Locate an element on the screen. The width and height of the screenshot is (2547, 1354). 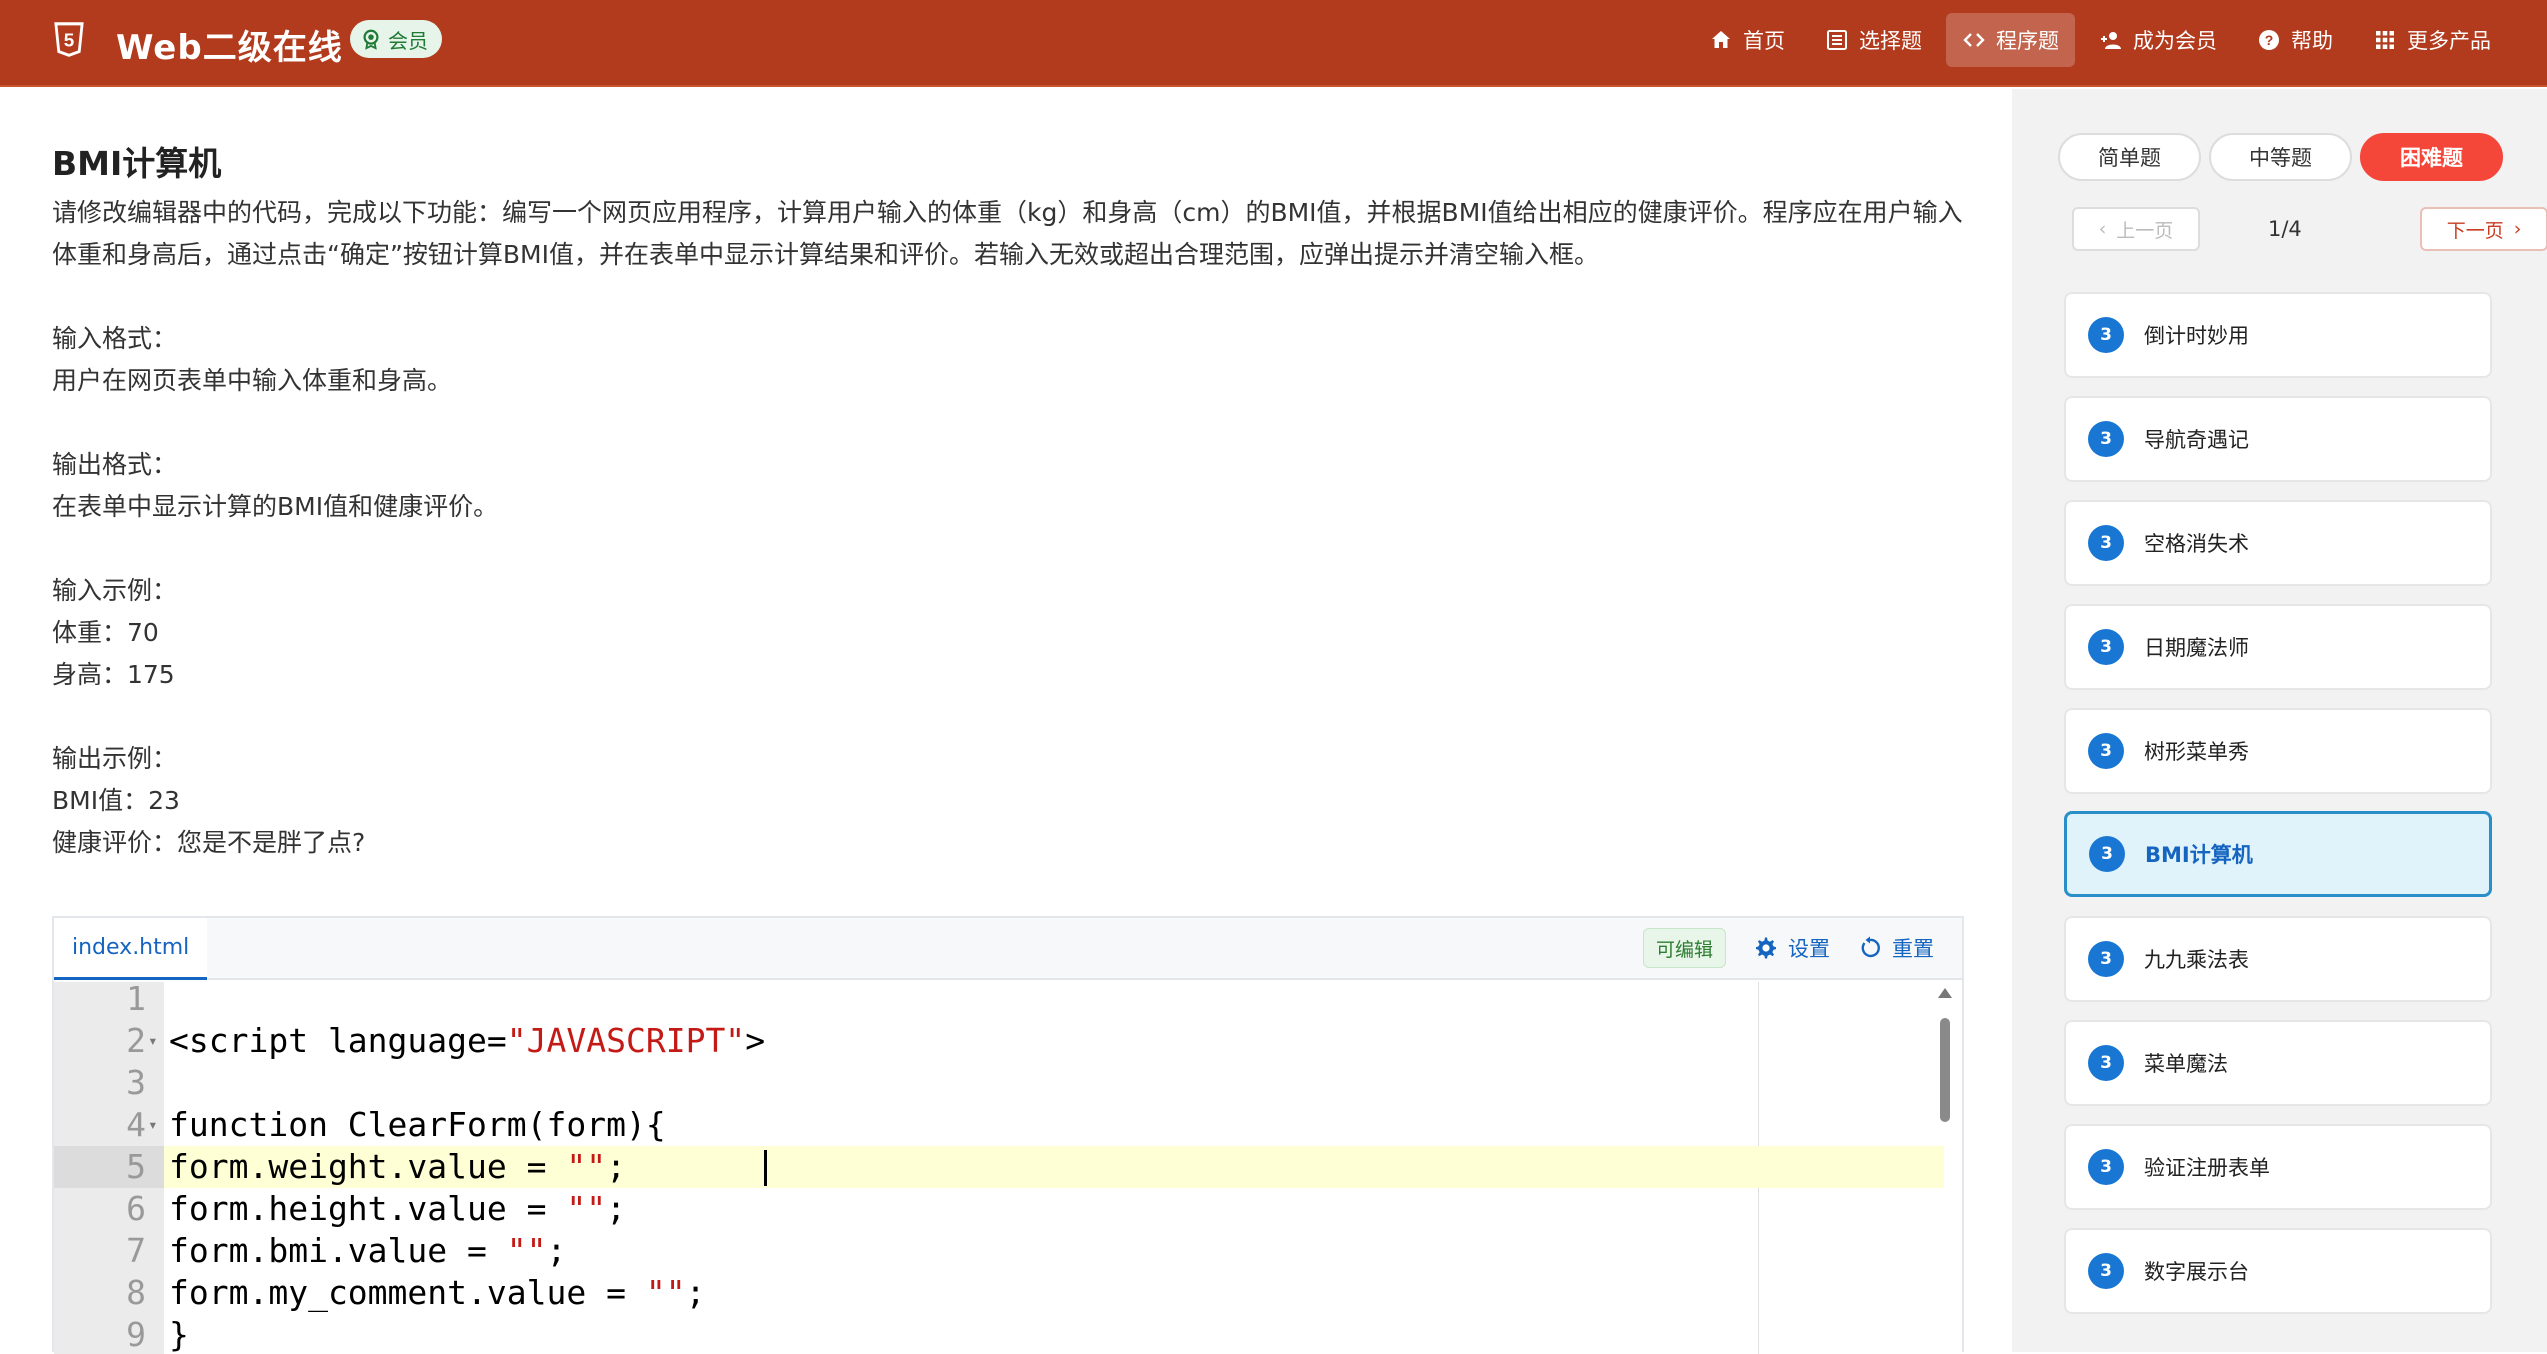
next-page-button: 下一页 › is located at coordinates (2483, 229).